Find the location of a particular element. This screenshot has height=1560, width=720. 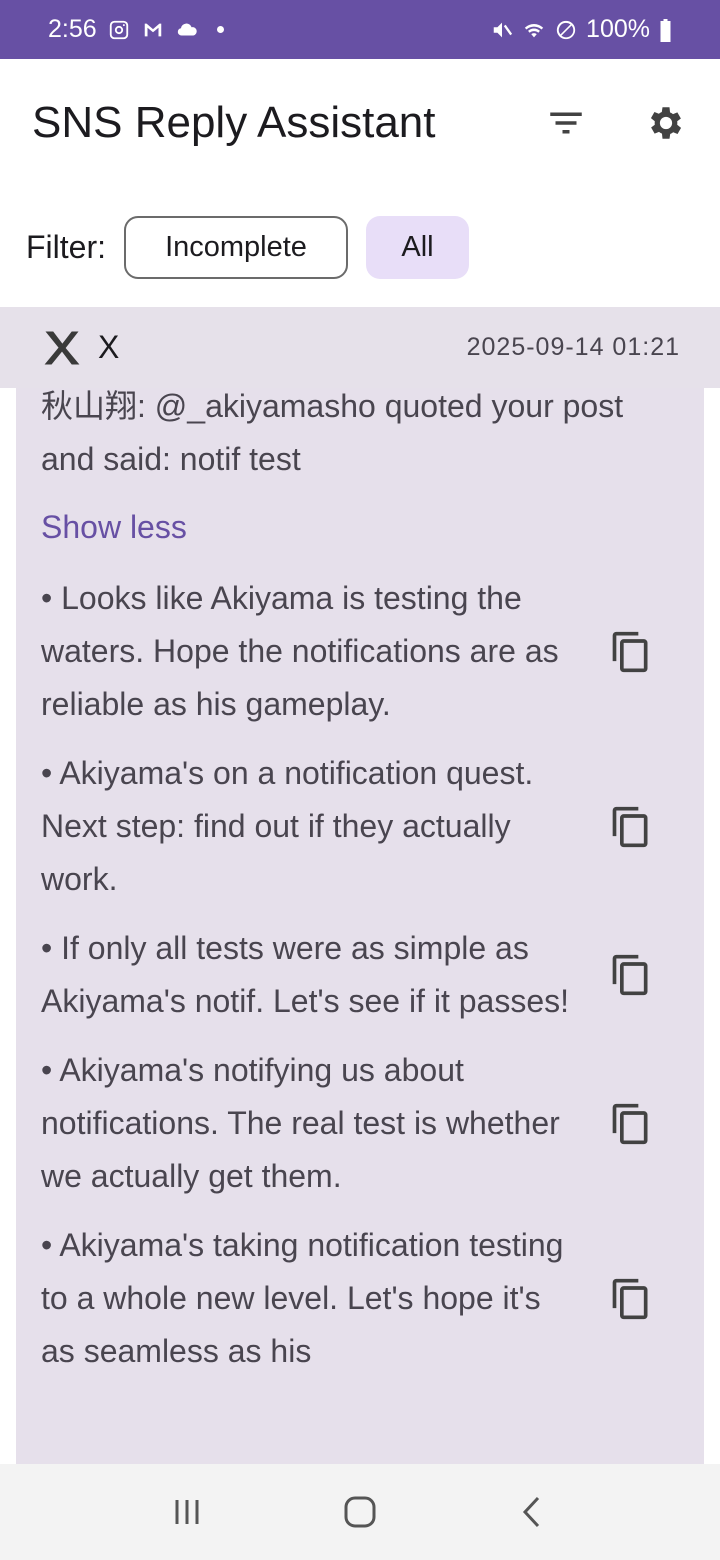

filter-icon is located at coordinates (566, 123).